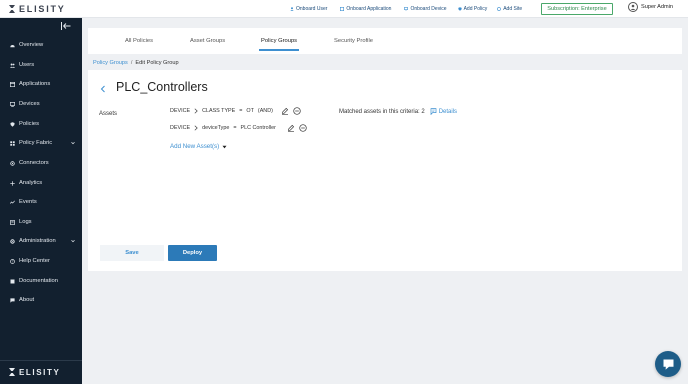 Image resolution: width=688 pixels, height=384 pixels. What do you see at coordinates (37, 241) in the screenshot?
I see `sidebar-item-label: Administration` at bounding box center [37, 241].